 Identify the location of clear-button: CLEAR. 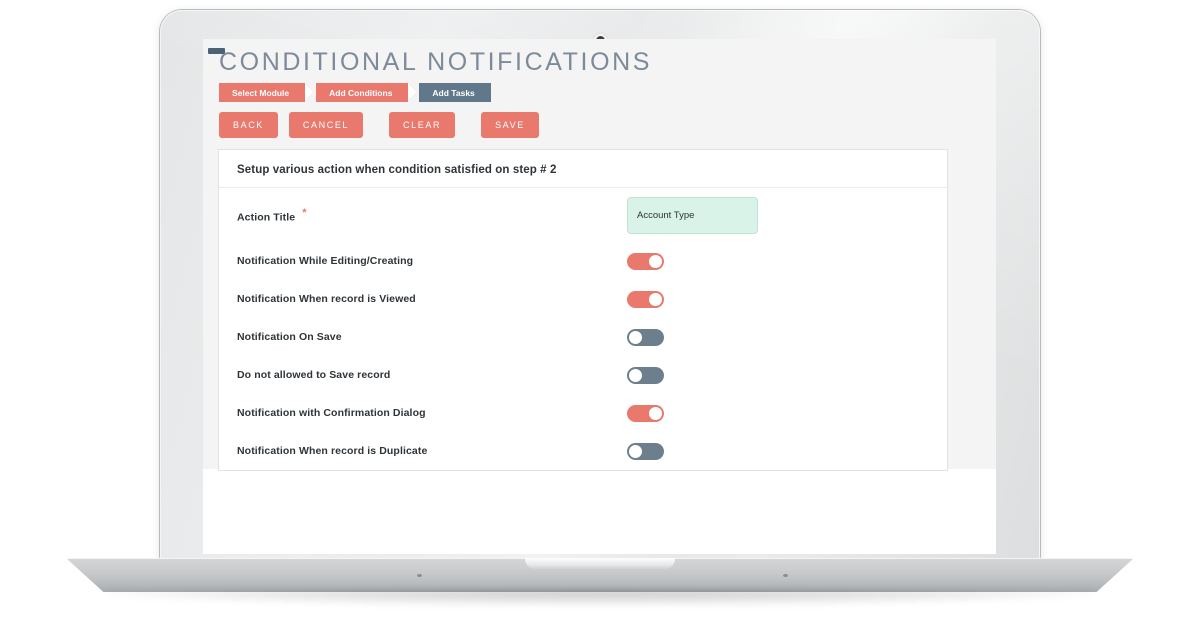
(422, 125).